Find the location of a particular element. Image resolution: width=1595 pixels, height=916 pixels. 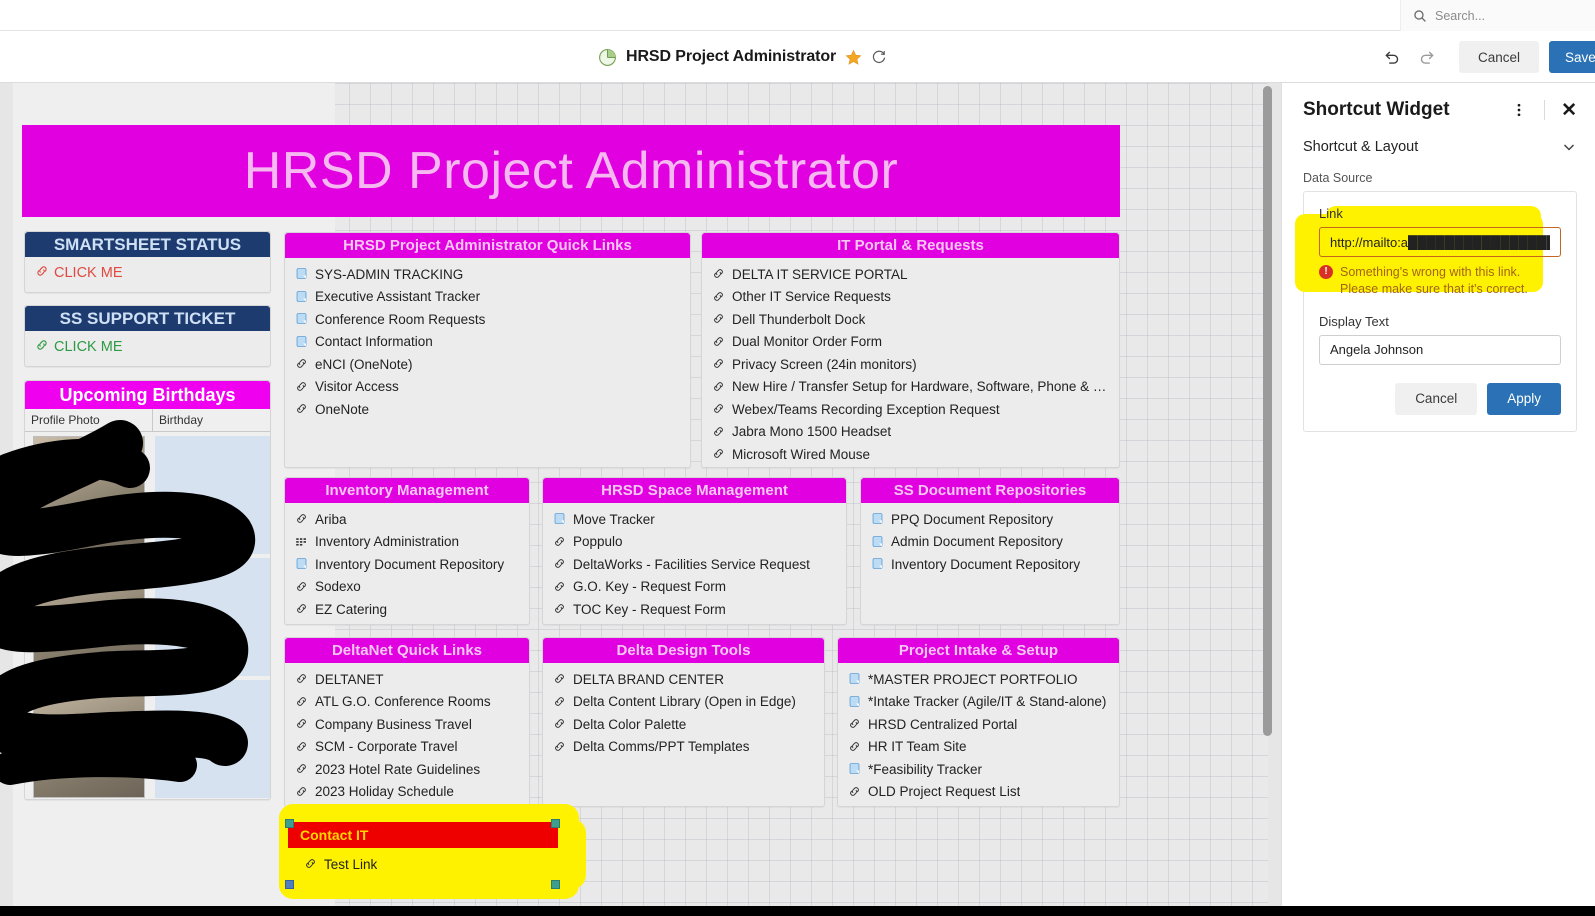

resize-handle-bottom-left is located at coordinates (289, 884).